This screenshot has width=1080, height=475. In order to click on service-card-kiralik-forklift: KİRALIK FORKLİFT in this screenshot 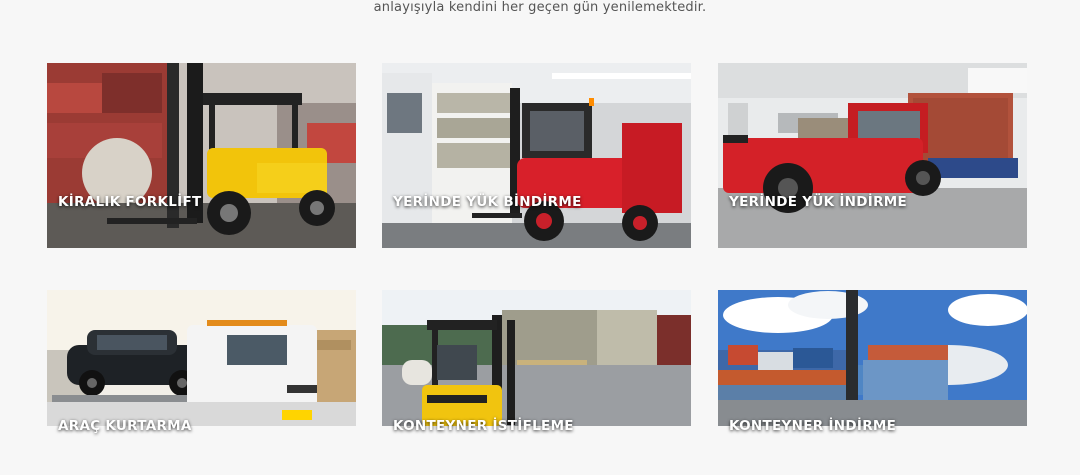, I will do `click(201, 155)`.